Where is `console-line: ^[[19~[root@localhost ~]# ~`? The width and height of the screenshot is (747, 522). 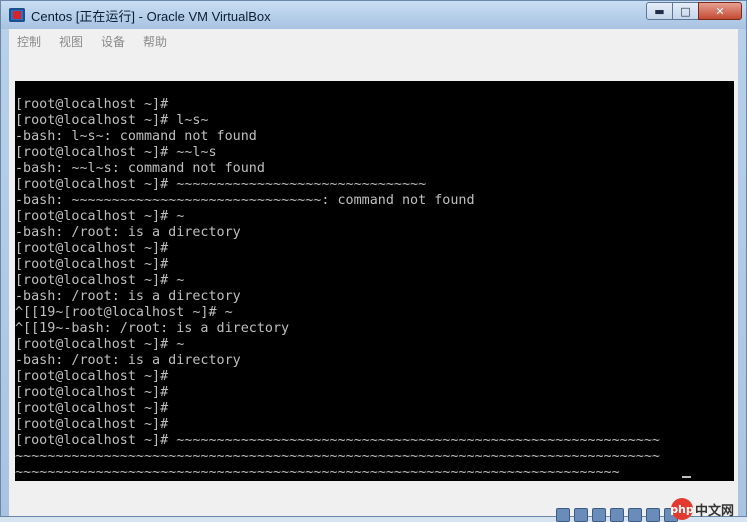 console-line: ^[[19~[root@localhost ~]# ~ is located at coordinates (124, 312).